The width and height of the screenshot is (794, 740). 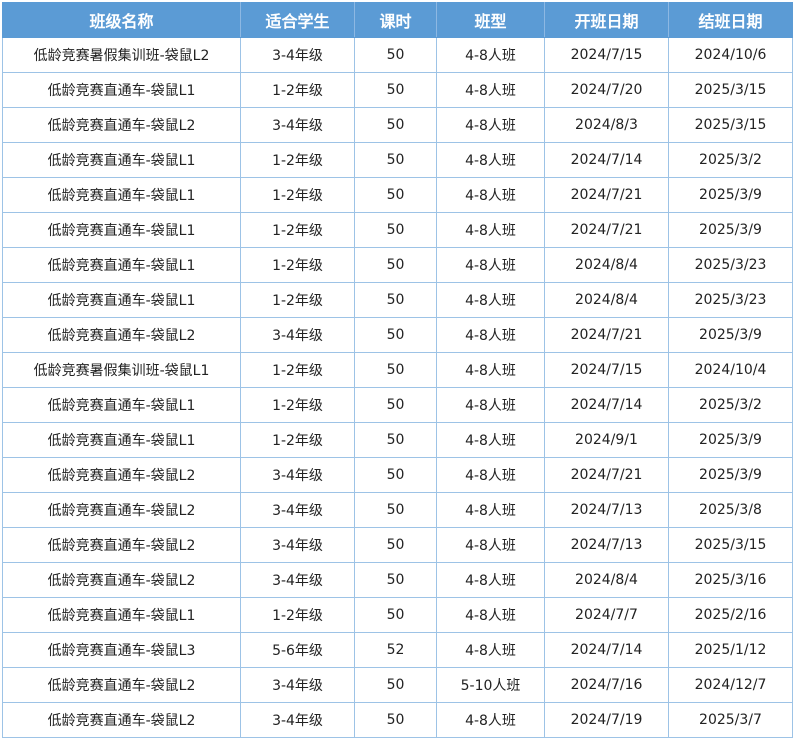 What do you see at coordinates (121, 20) in the screenshot?
I see `header-class-name: 班级名称` at bounding box center [121, 20].